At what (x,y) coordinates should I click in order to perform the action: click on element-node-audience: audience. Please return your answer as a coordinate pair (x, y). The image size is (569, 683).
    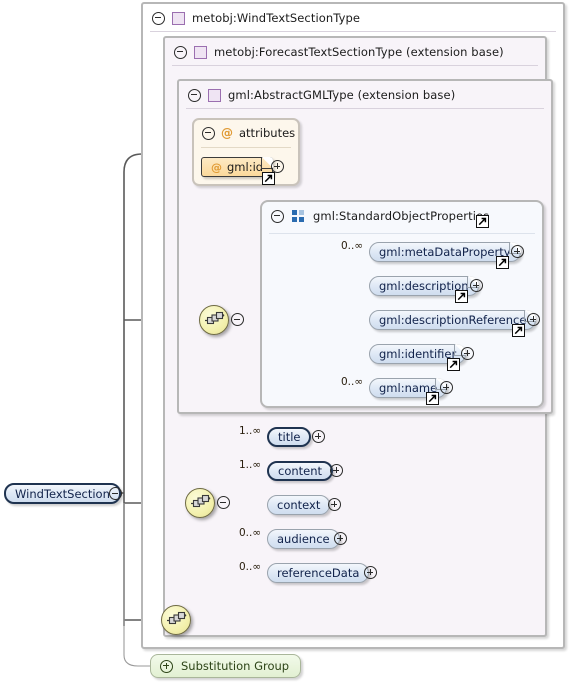
    Looking at the image, I should click on (303, 539).